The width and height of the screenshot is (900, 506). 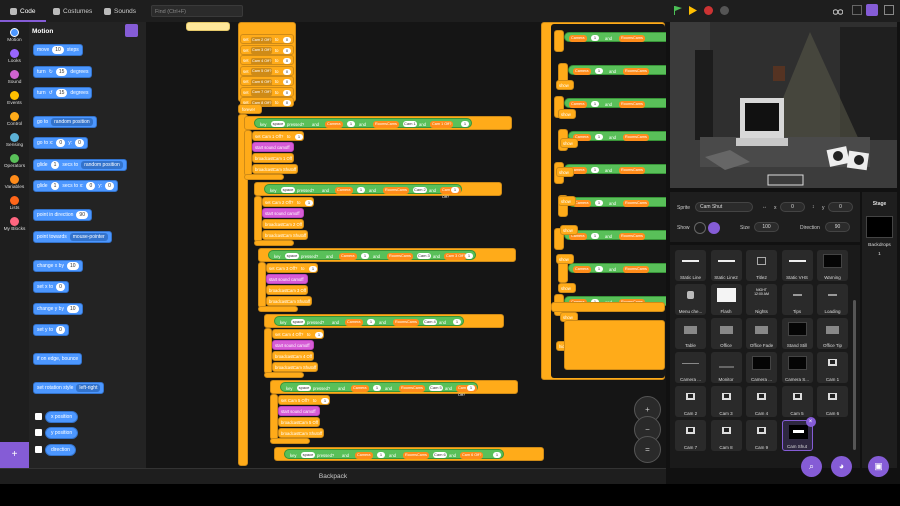 I want to click on sprite-tile-tips: Tips, so click(x=797, y=299).